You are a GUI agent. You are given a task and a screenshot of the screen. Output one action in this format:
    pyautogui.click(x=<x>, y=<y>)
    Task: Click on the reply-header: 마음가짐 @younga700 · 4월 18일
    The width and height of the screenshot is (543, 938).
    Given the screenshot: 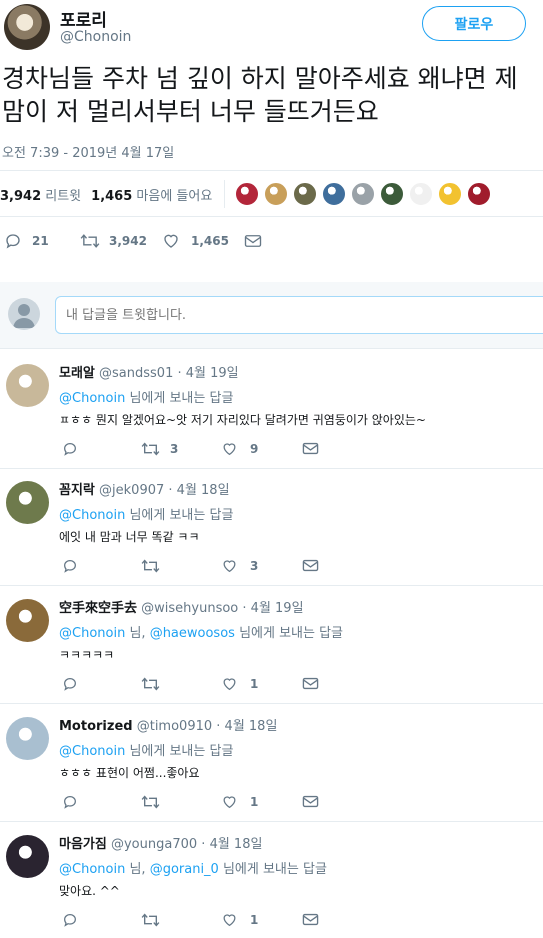 What is the action you would take?
    pyautogui.click(x=160, y=842)
    